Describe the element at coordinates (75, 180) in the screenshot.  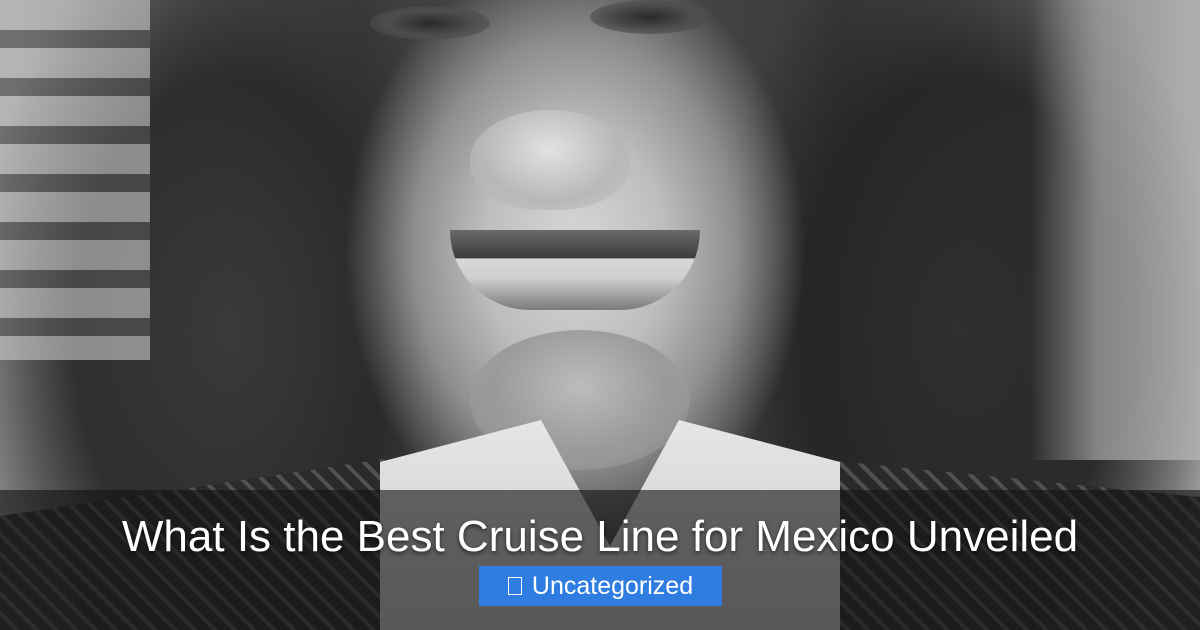
I see `background-window` at that location.